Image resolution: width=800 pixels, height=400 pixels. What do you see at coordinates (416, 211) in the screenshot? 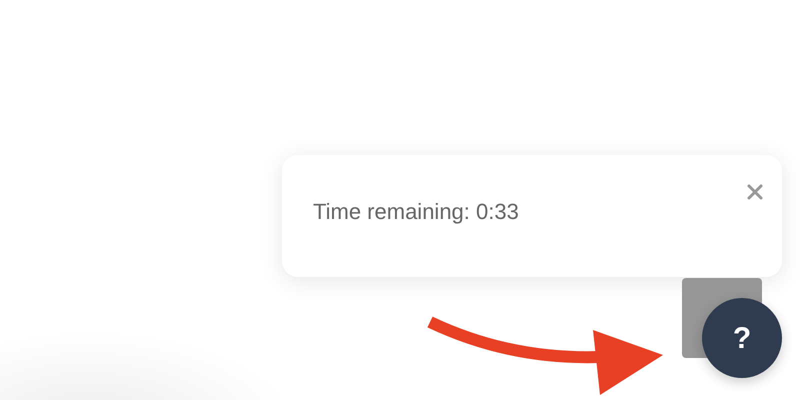
I see `time-remaining-text: Time remaining: 0:33` at bounding box center [416, 211].